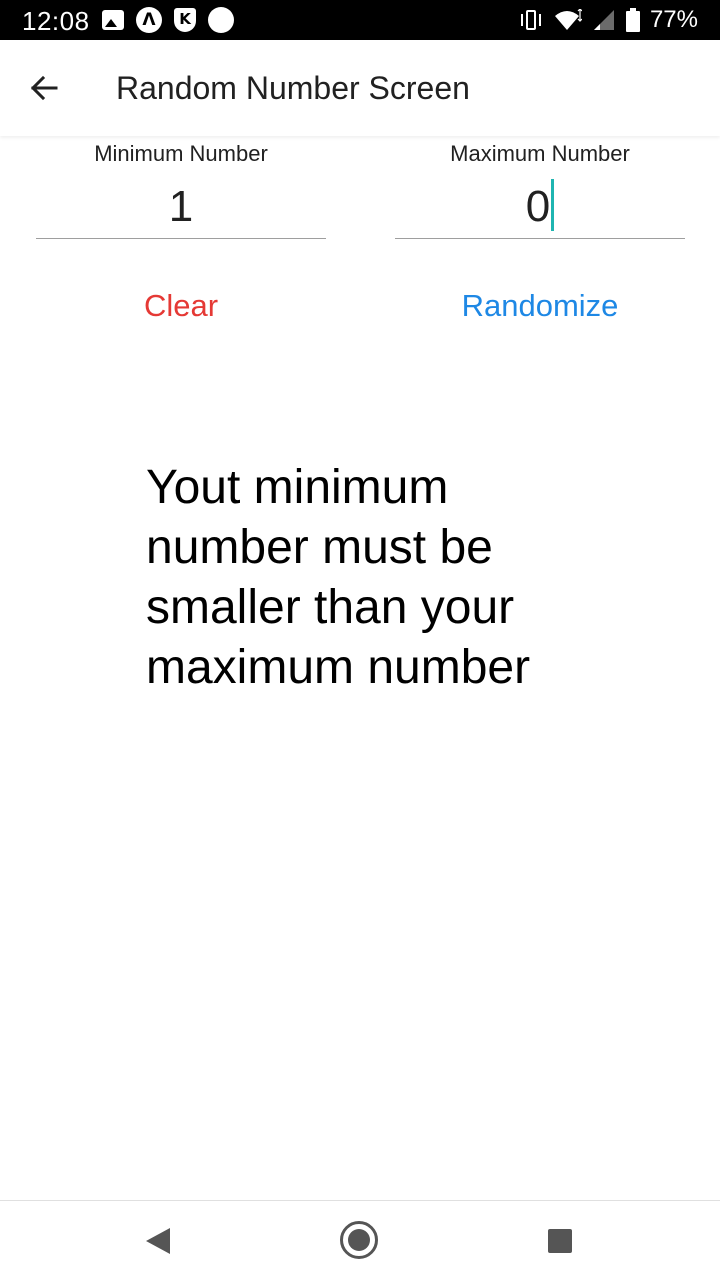  I want to click on notification-icons: Λ K, so click(168, 20).